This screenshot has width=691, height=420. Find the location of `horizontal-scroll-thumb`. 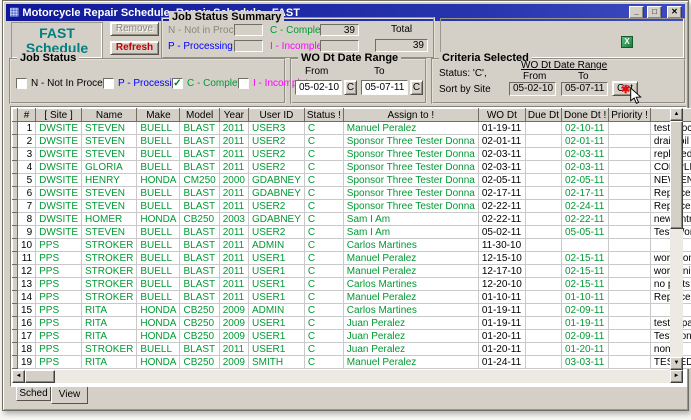

horizontal-scroll-thumb is located at coordinates (40, 376).